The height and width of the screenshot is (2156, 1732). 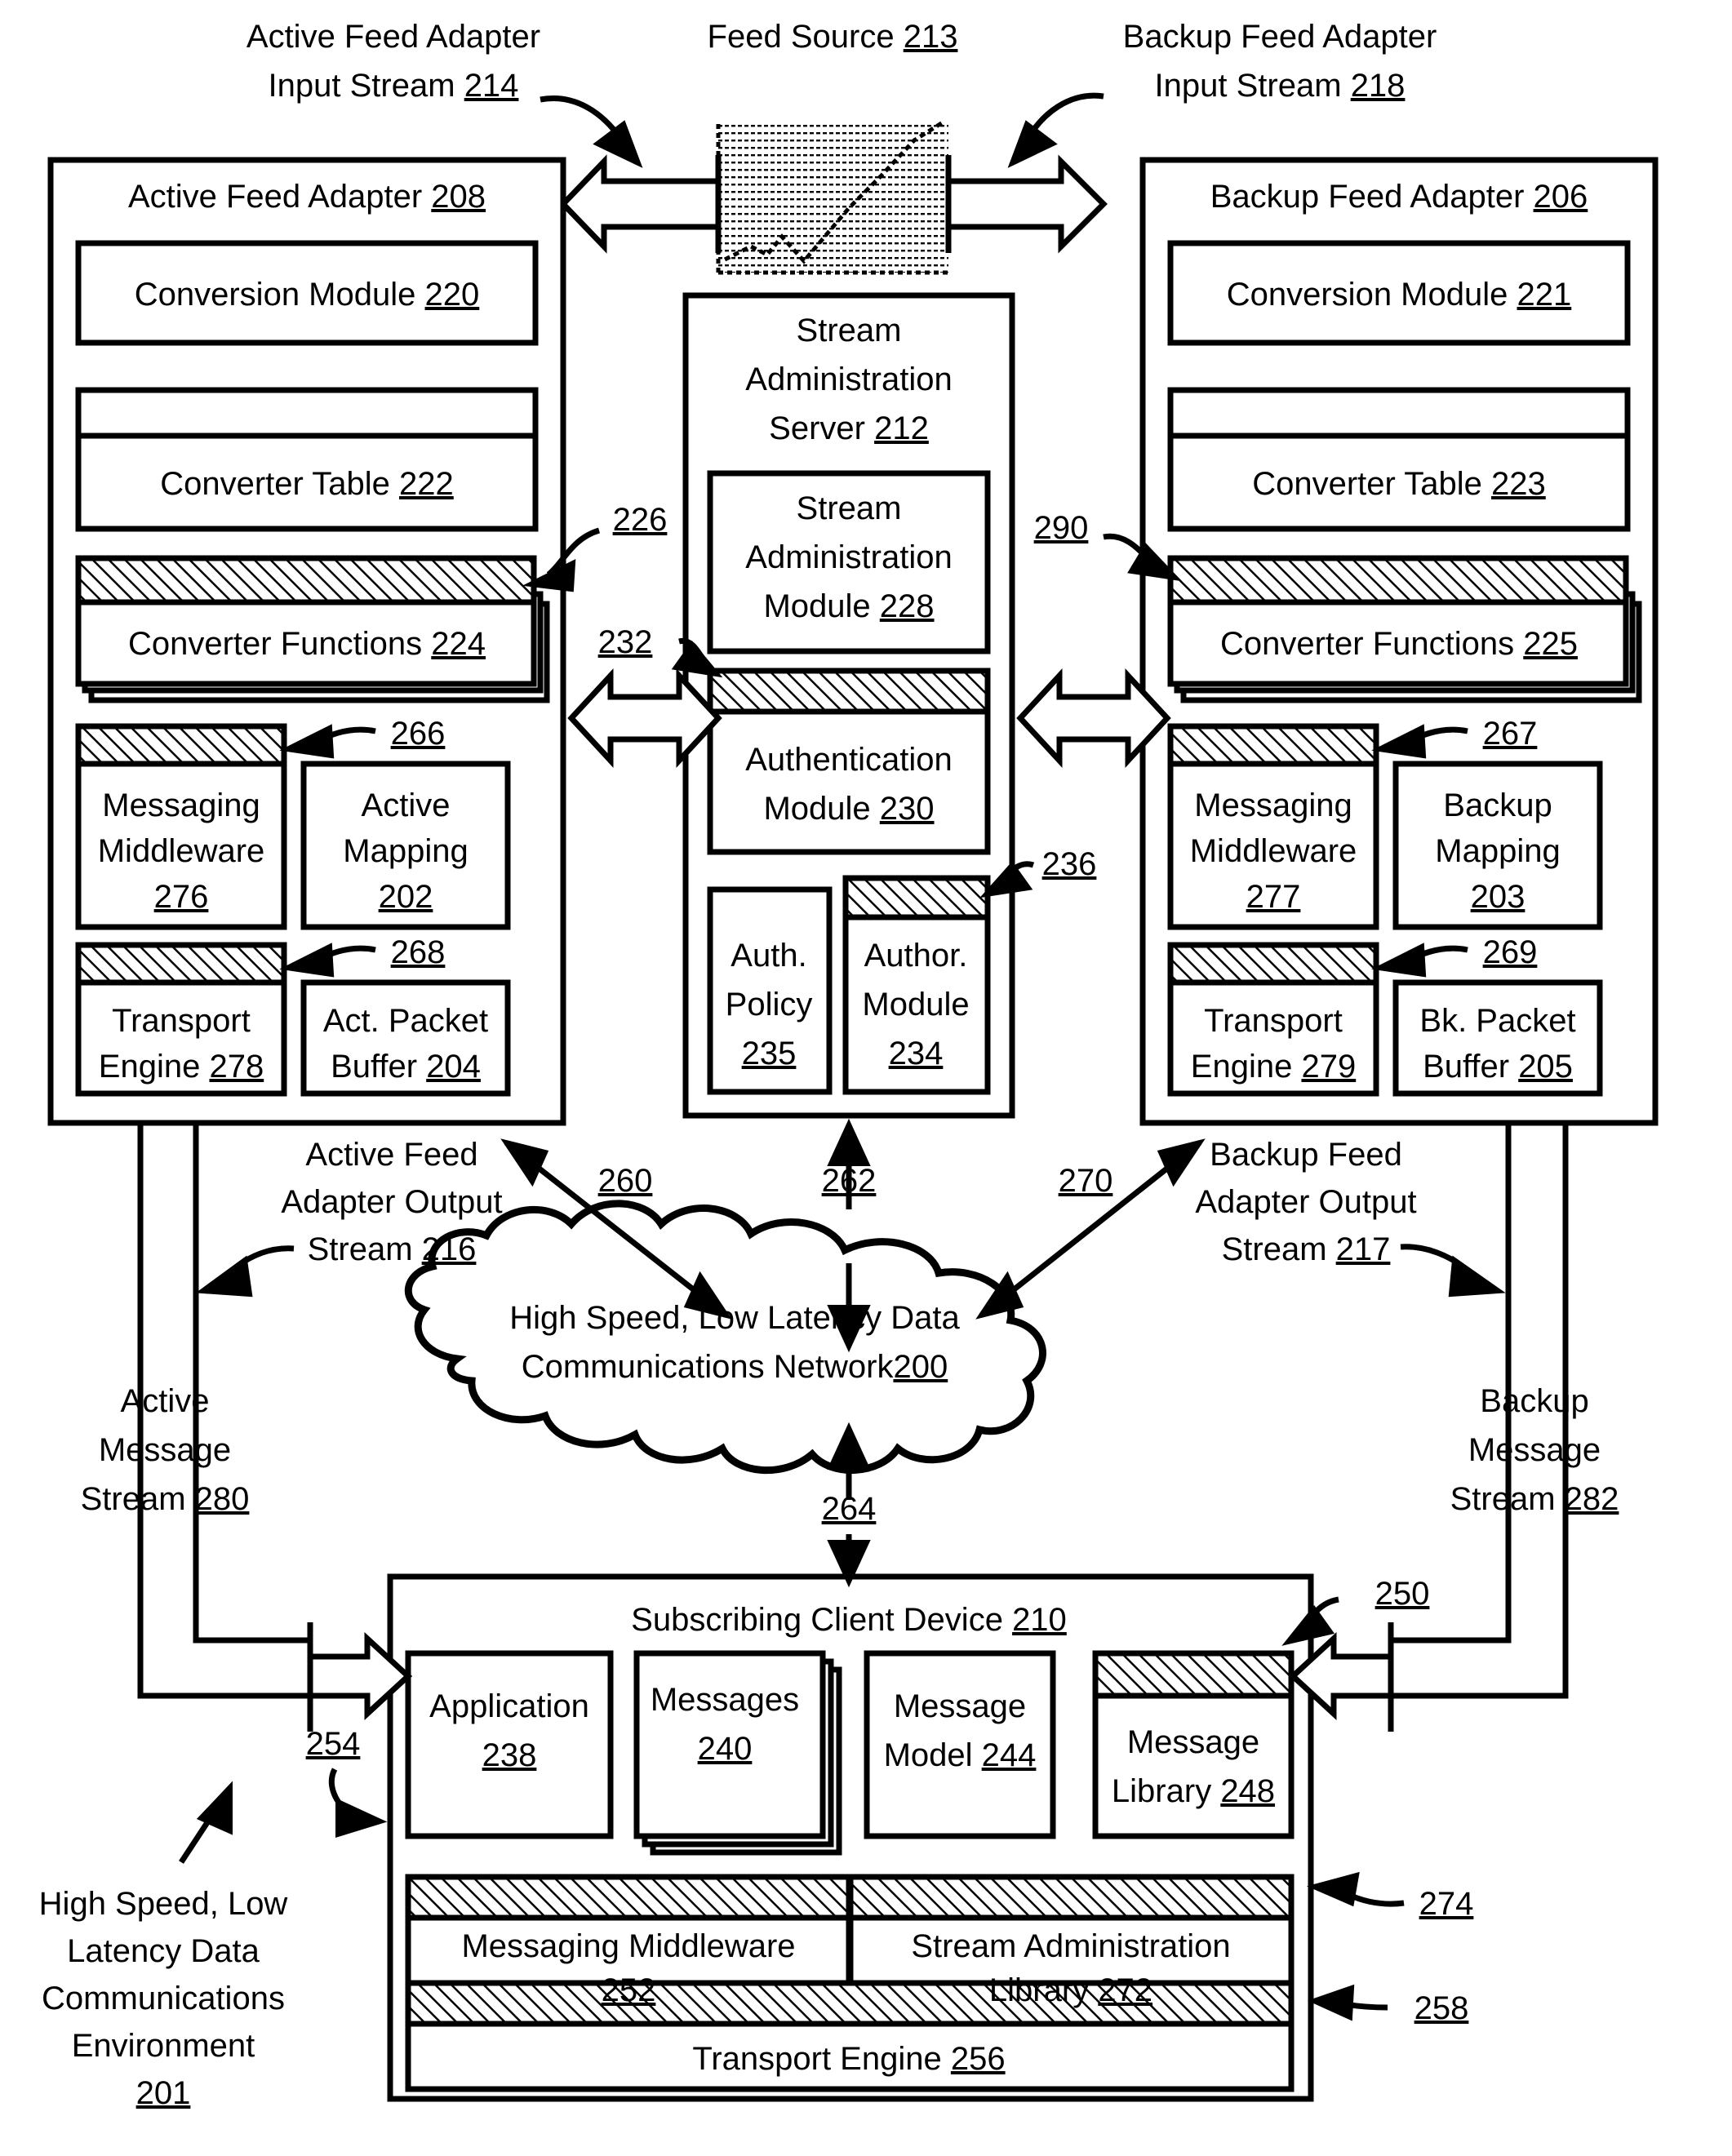 What do you see at coordinates (625, 1181) in the screenshot?
I see `ref-260: 260` at bounding box center [625, 1181].